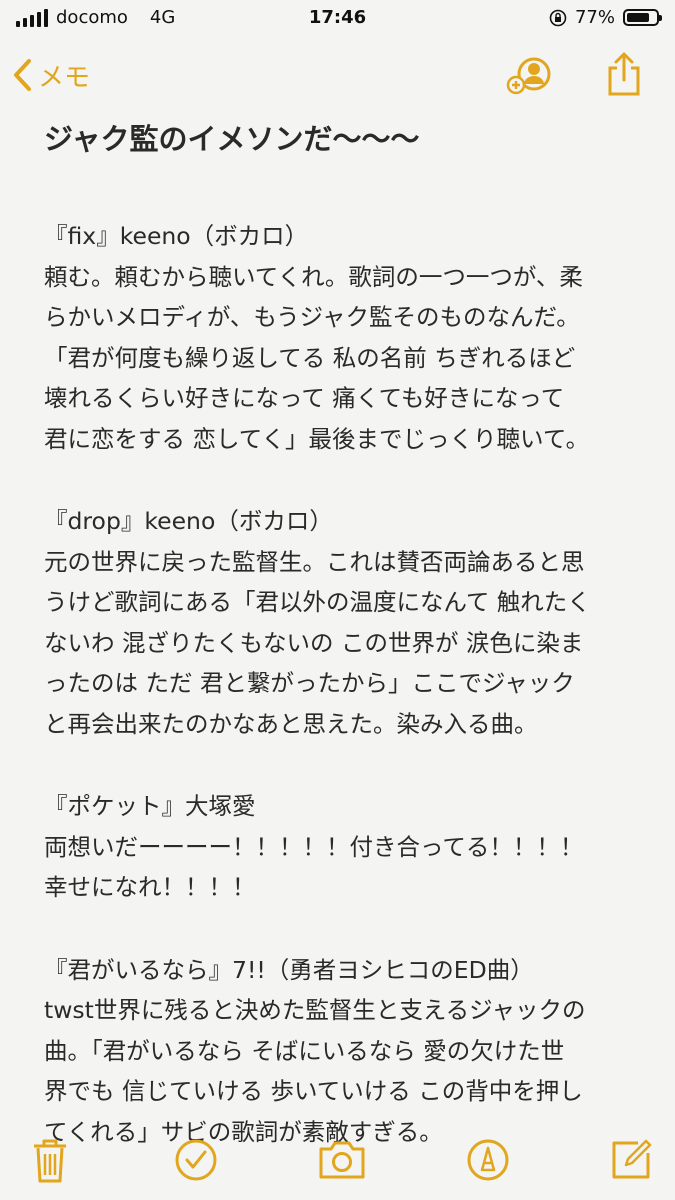  I want to click on back-label: メモ, so click(64, 77).